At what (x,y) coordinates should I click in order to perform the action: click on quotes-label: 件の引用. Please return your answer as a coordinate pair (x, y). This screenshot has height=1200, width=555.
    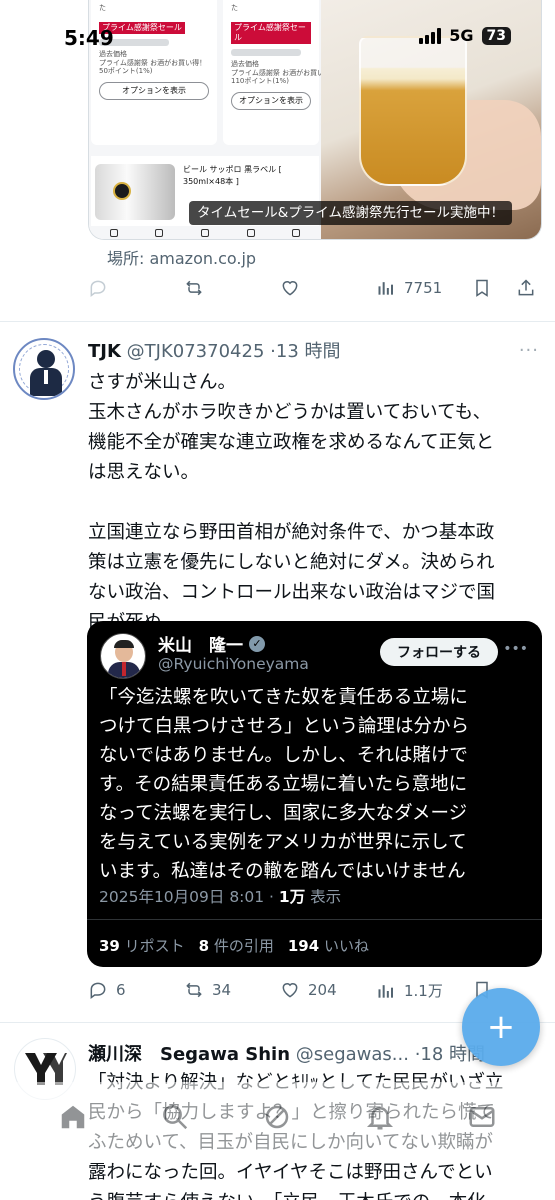
    Looking at the image, I should click on (241, 946).